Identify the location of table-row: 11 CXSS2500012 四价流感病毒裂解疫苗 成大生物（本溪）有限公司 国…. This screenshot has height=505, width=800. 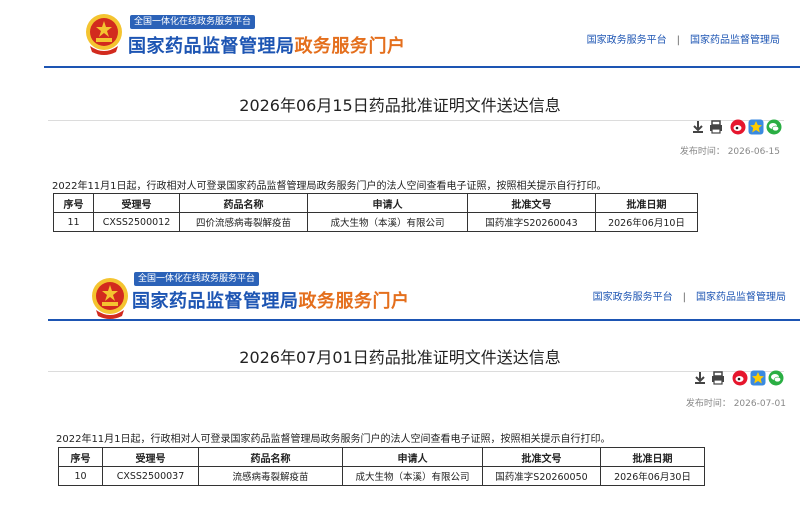
(375, 222).